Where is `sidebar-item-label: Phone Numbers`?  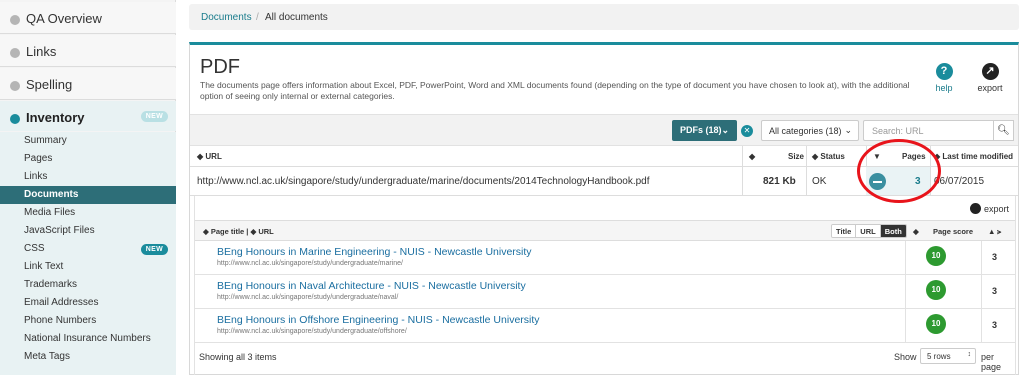
sidebar-item-label: Phone Numbers is located at coordinates (60, 320).